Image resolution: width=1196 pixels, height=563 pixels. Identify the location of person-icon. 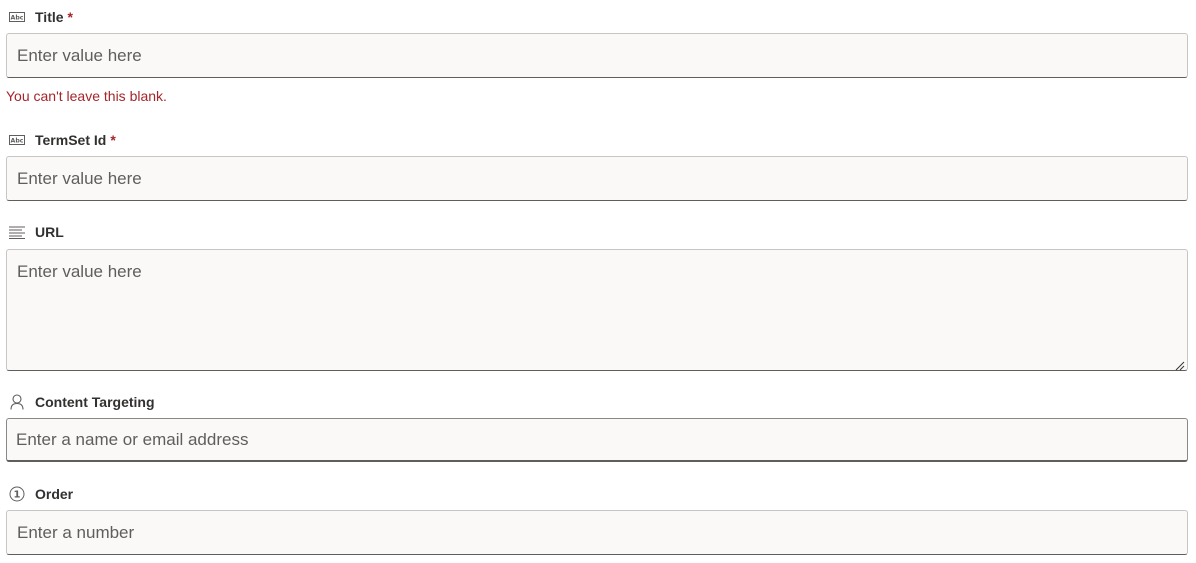
(17, 402).